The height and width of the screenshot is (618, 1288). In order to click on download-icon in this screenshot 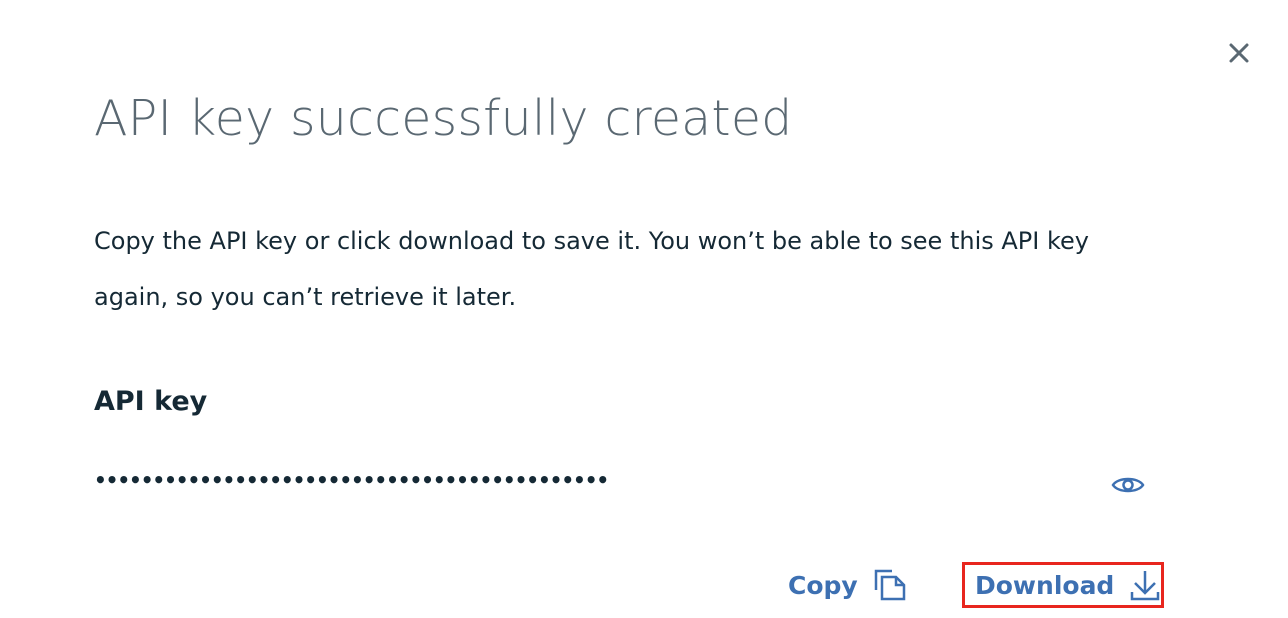, I will do `click(1145, 585)`.